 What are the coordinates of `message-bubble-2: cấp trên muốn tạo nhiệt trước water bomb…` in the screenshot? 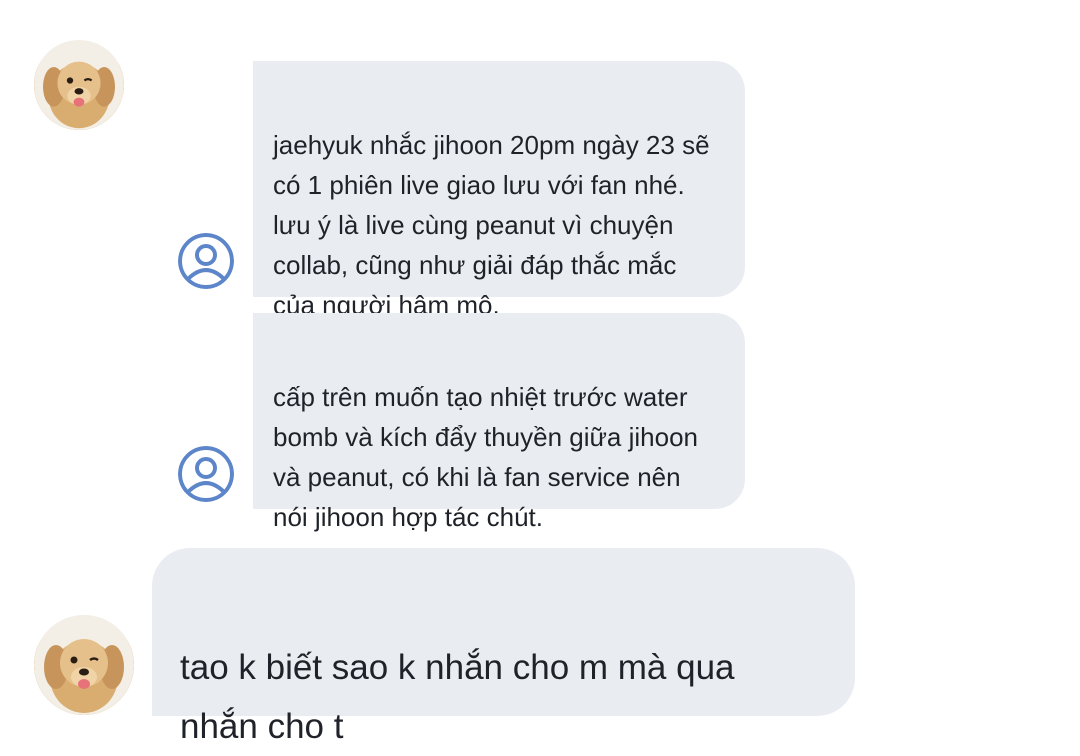 It's located at (499, 422).